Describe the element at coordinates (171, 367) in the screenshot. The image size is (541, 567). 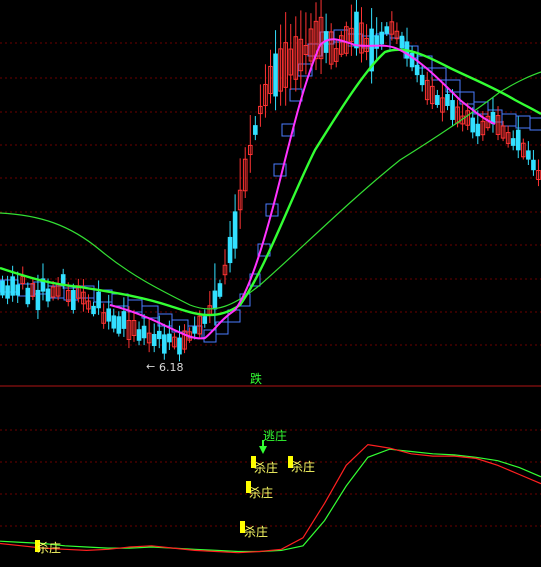
I see `low-price-label: 6.18` at that location.